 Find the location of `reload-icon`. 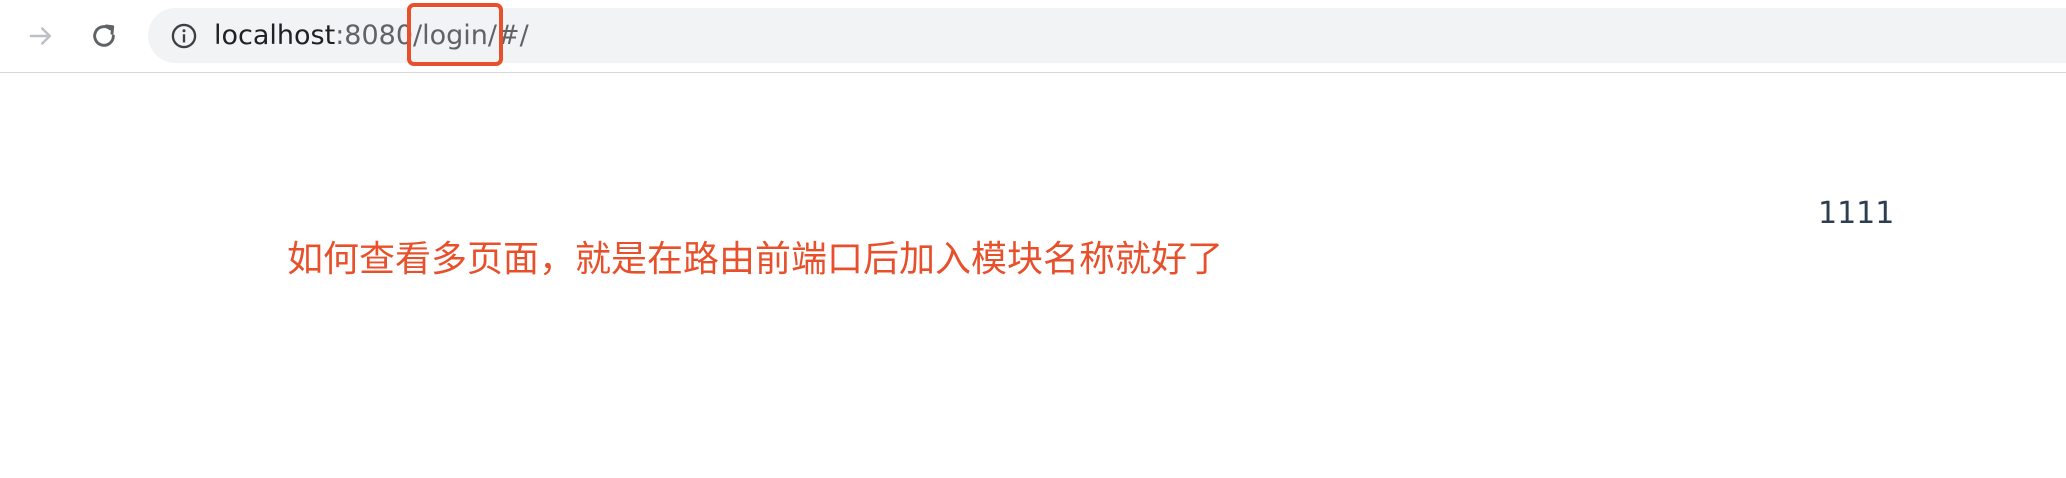

reload-icon is located at coordinates (104, 35).